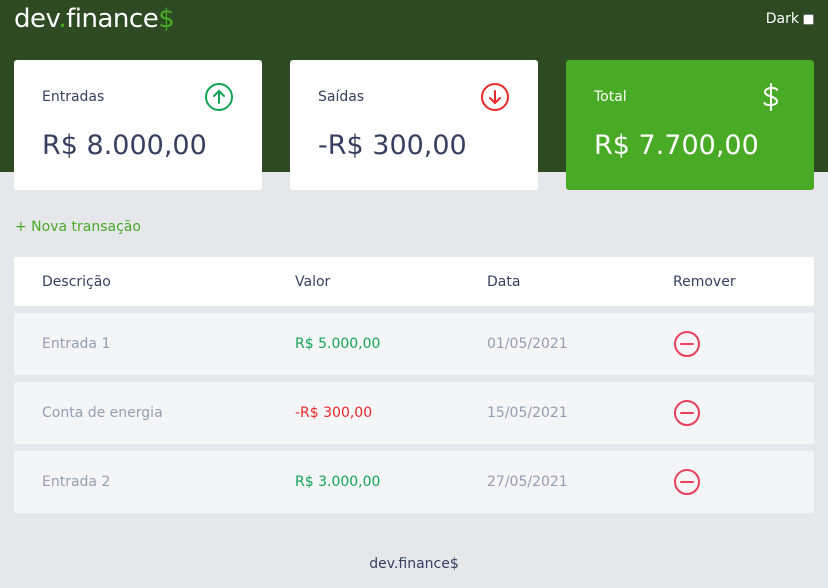 The height and width of the screenshot is (588, 828). Describe the element at coordinates (690, 125) in the screenshot. I see `card-total: Total R$ 7.700,00` at that location.